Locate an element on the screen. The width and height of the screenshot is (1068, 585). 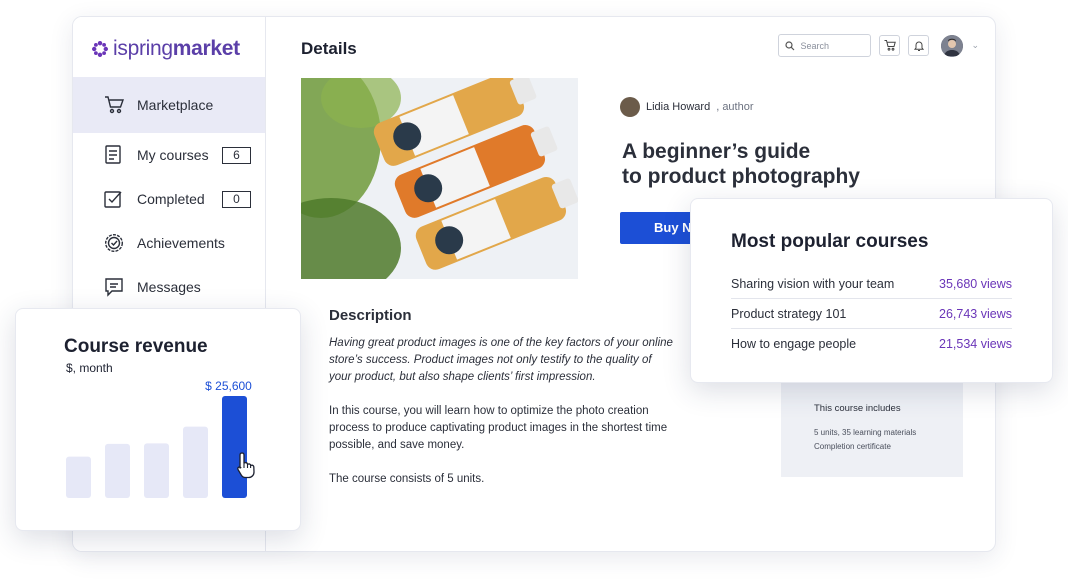
author-role: , author is located at coordinates (735, 107).